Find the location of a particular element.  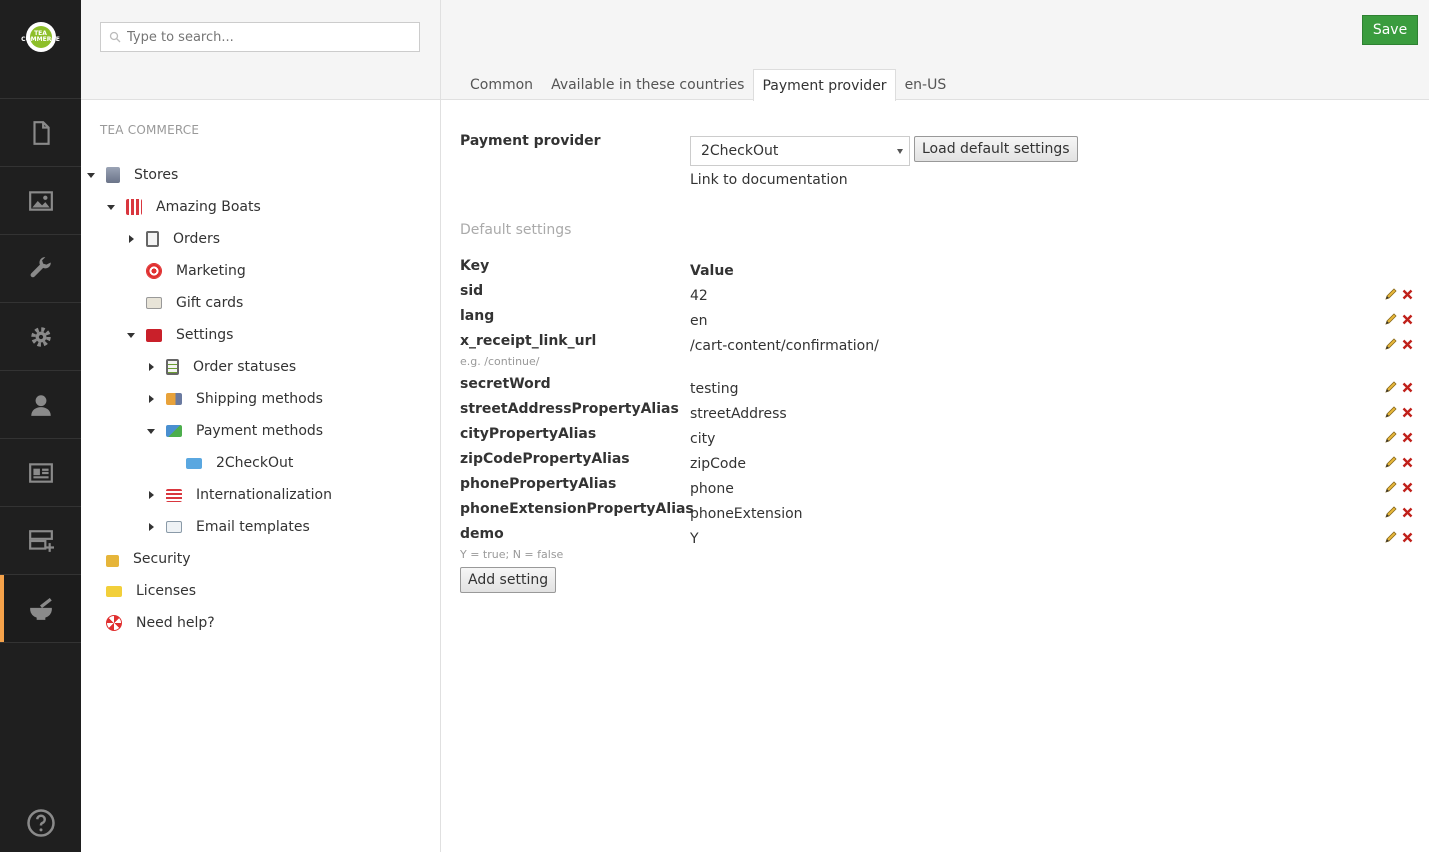

payment-provider-select: 2CheckOut is located at coordinates (800, 151).